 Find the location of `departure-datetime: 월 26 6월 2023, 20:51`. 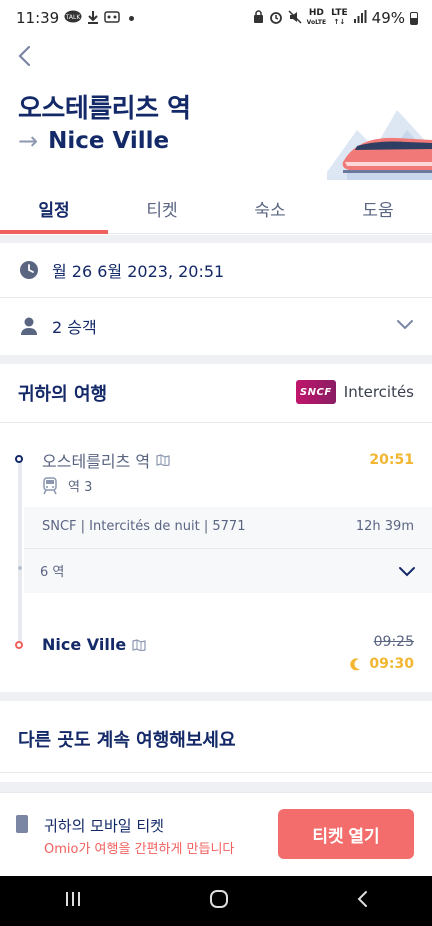

departure-datetime: 월 26 6월 2023, 20:51 is located at coordinates (138, 271).